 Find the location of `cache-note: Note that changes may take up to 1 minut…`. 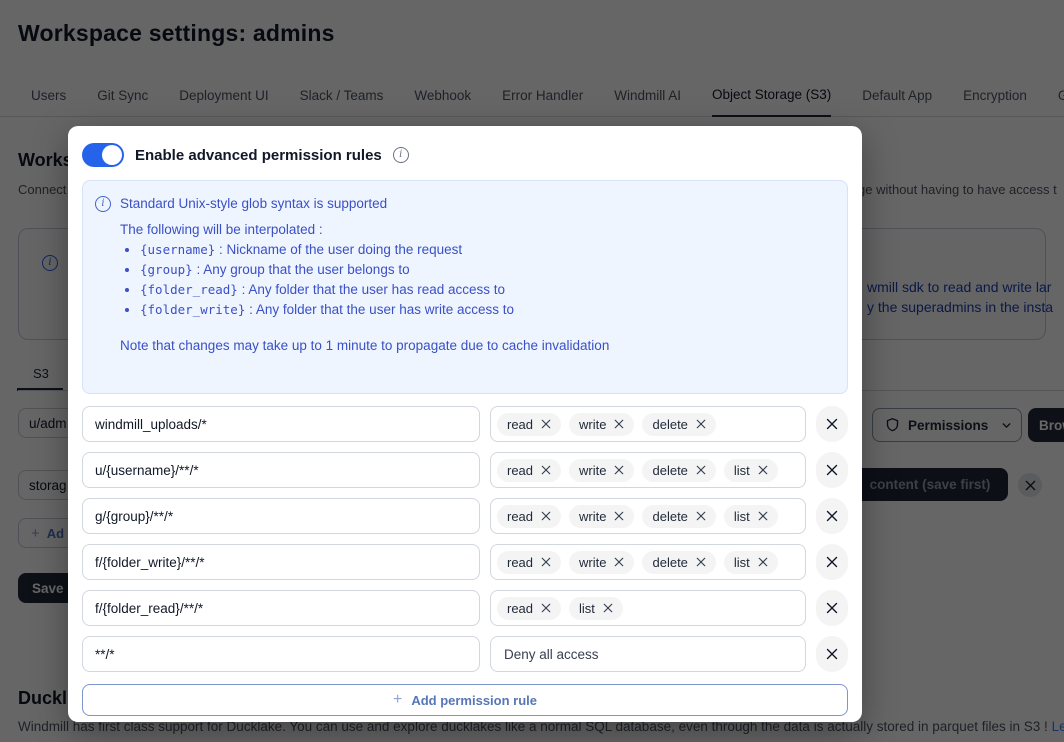

cache-note: Note that changes may take up to 1 minut… is located at coordinates (365, 345).